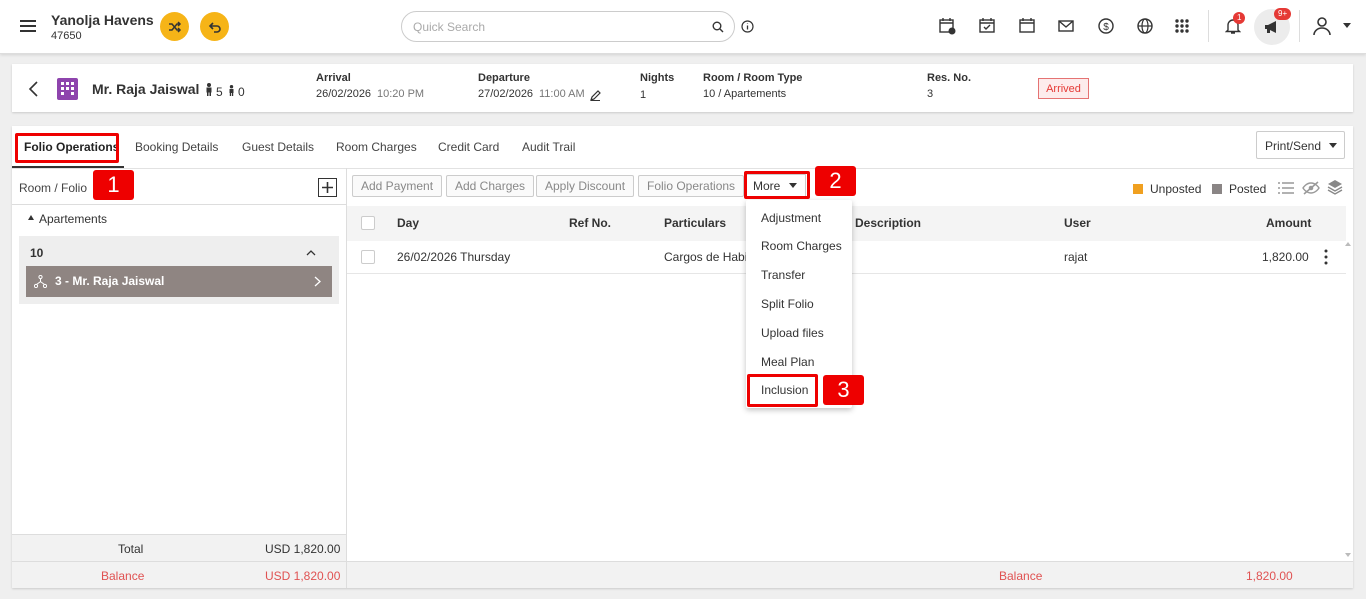  What do you see at coordinates (317, 281) in the screenshot?
I see `chevron-right-icon` at bounding box center [317, 281].